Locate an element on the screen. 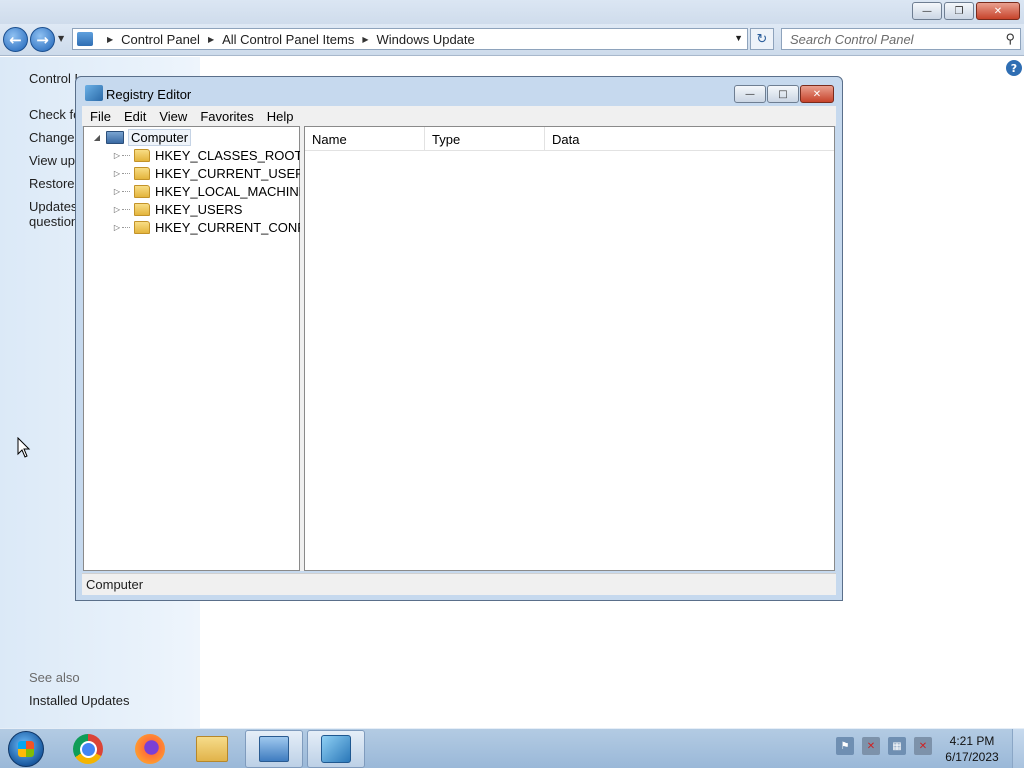 The height and width of the screenshot is (768, 1024). taskbar-registry-editor is located at coordinates (336, 749).